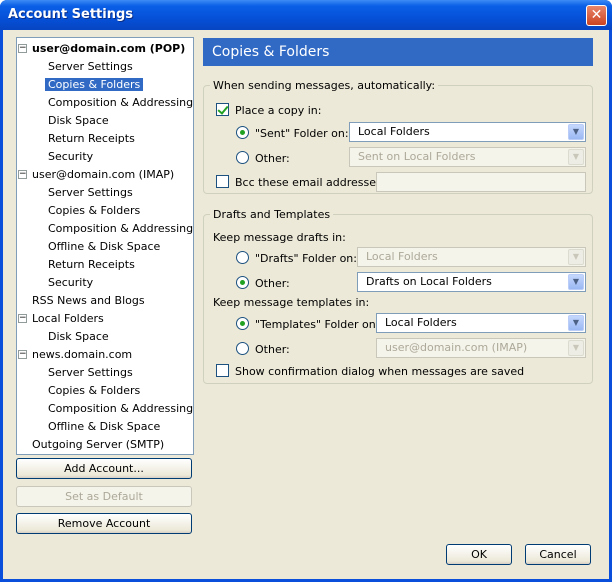 This screenshot has height=582, width=612. I want to click on set-as-default-button: Set as Default, so click(104, 496).